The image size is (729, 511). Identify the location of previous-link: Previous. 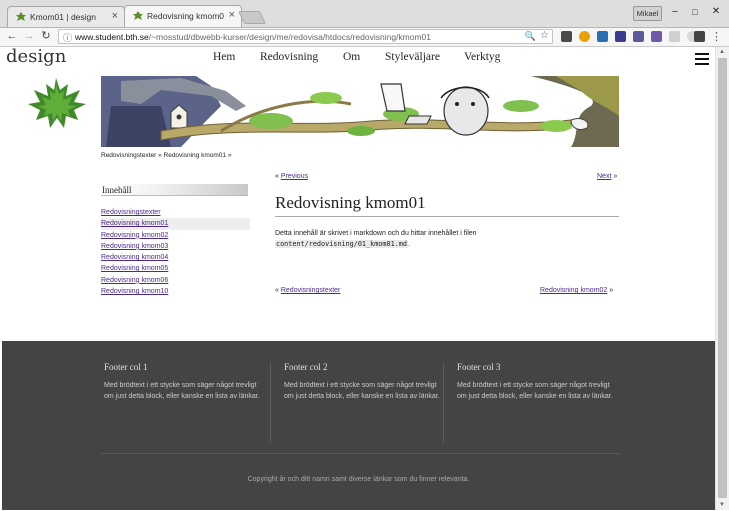
(294, 176).